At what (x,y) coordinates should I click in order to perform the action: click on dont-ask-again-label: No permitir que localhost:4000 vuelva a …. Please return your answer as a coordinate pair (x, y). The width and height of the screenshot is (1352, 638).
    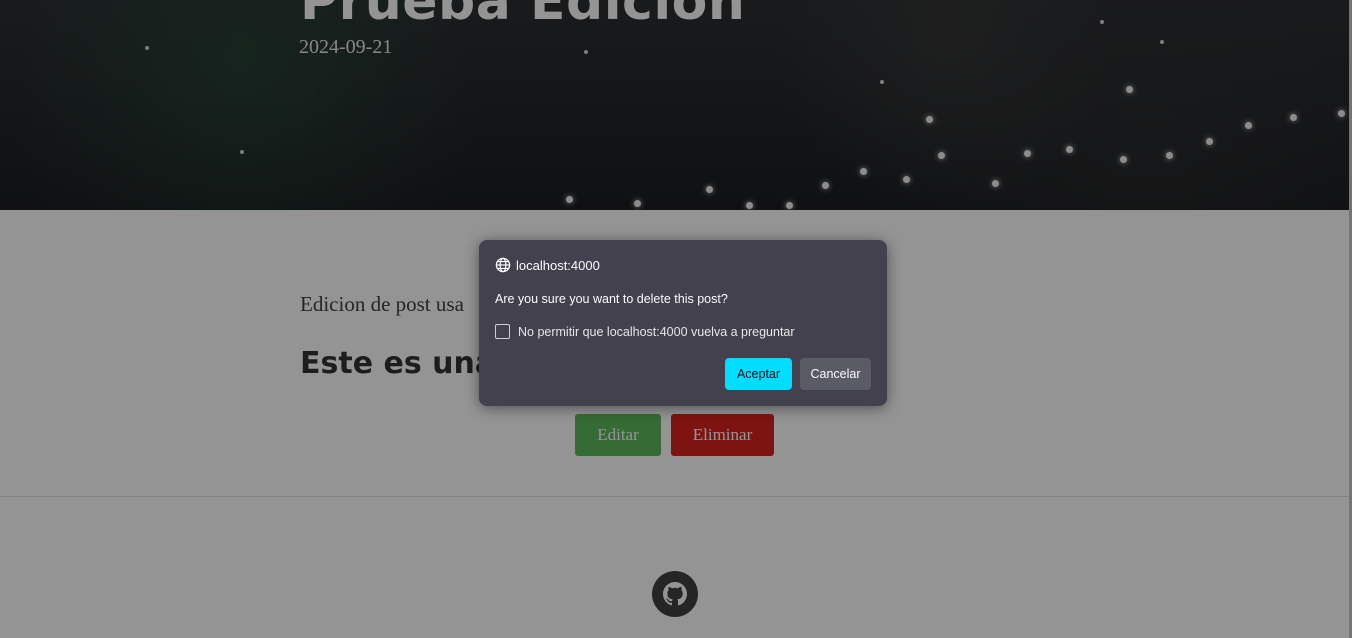
    Looking at the image, I should click on (656, 332).